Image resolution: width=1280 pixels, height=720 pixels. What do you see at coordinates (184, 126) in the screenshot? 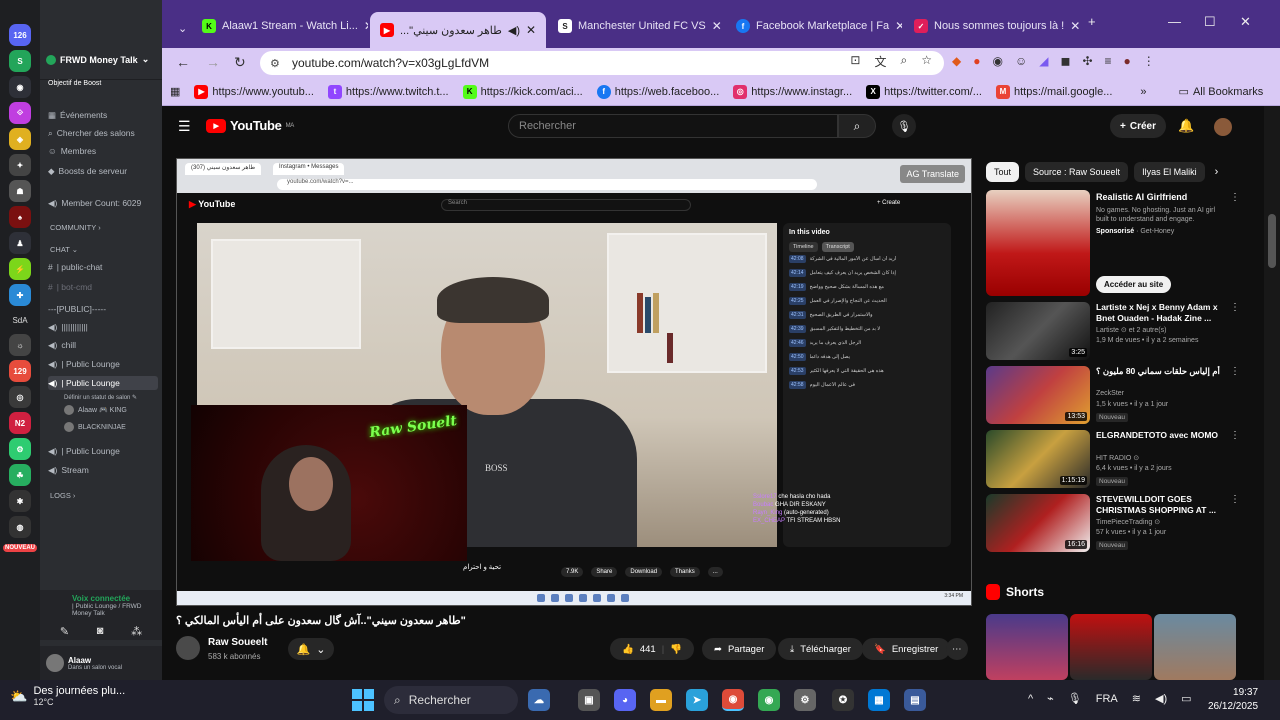
I see `menu-icon: ☰` at bounding box center [184, 126].